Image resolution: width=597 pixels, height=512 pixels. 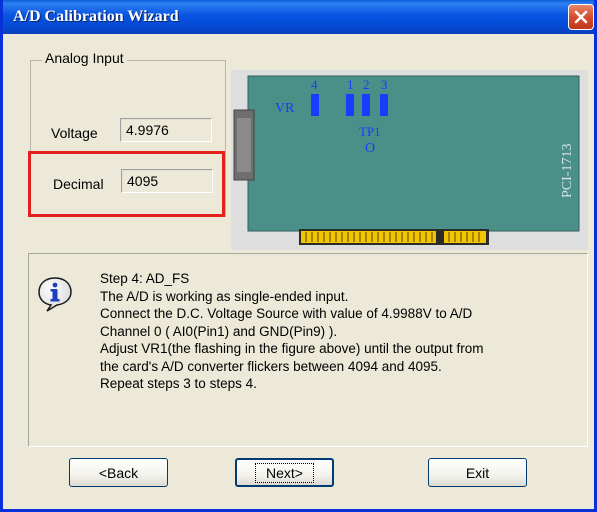 I want to click on back-button: <Back, so click(x=118, y=472).